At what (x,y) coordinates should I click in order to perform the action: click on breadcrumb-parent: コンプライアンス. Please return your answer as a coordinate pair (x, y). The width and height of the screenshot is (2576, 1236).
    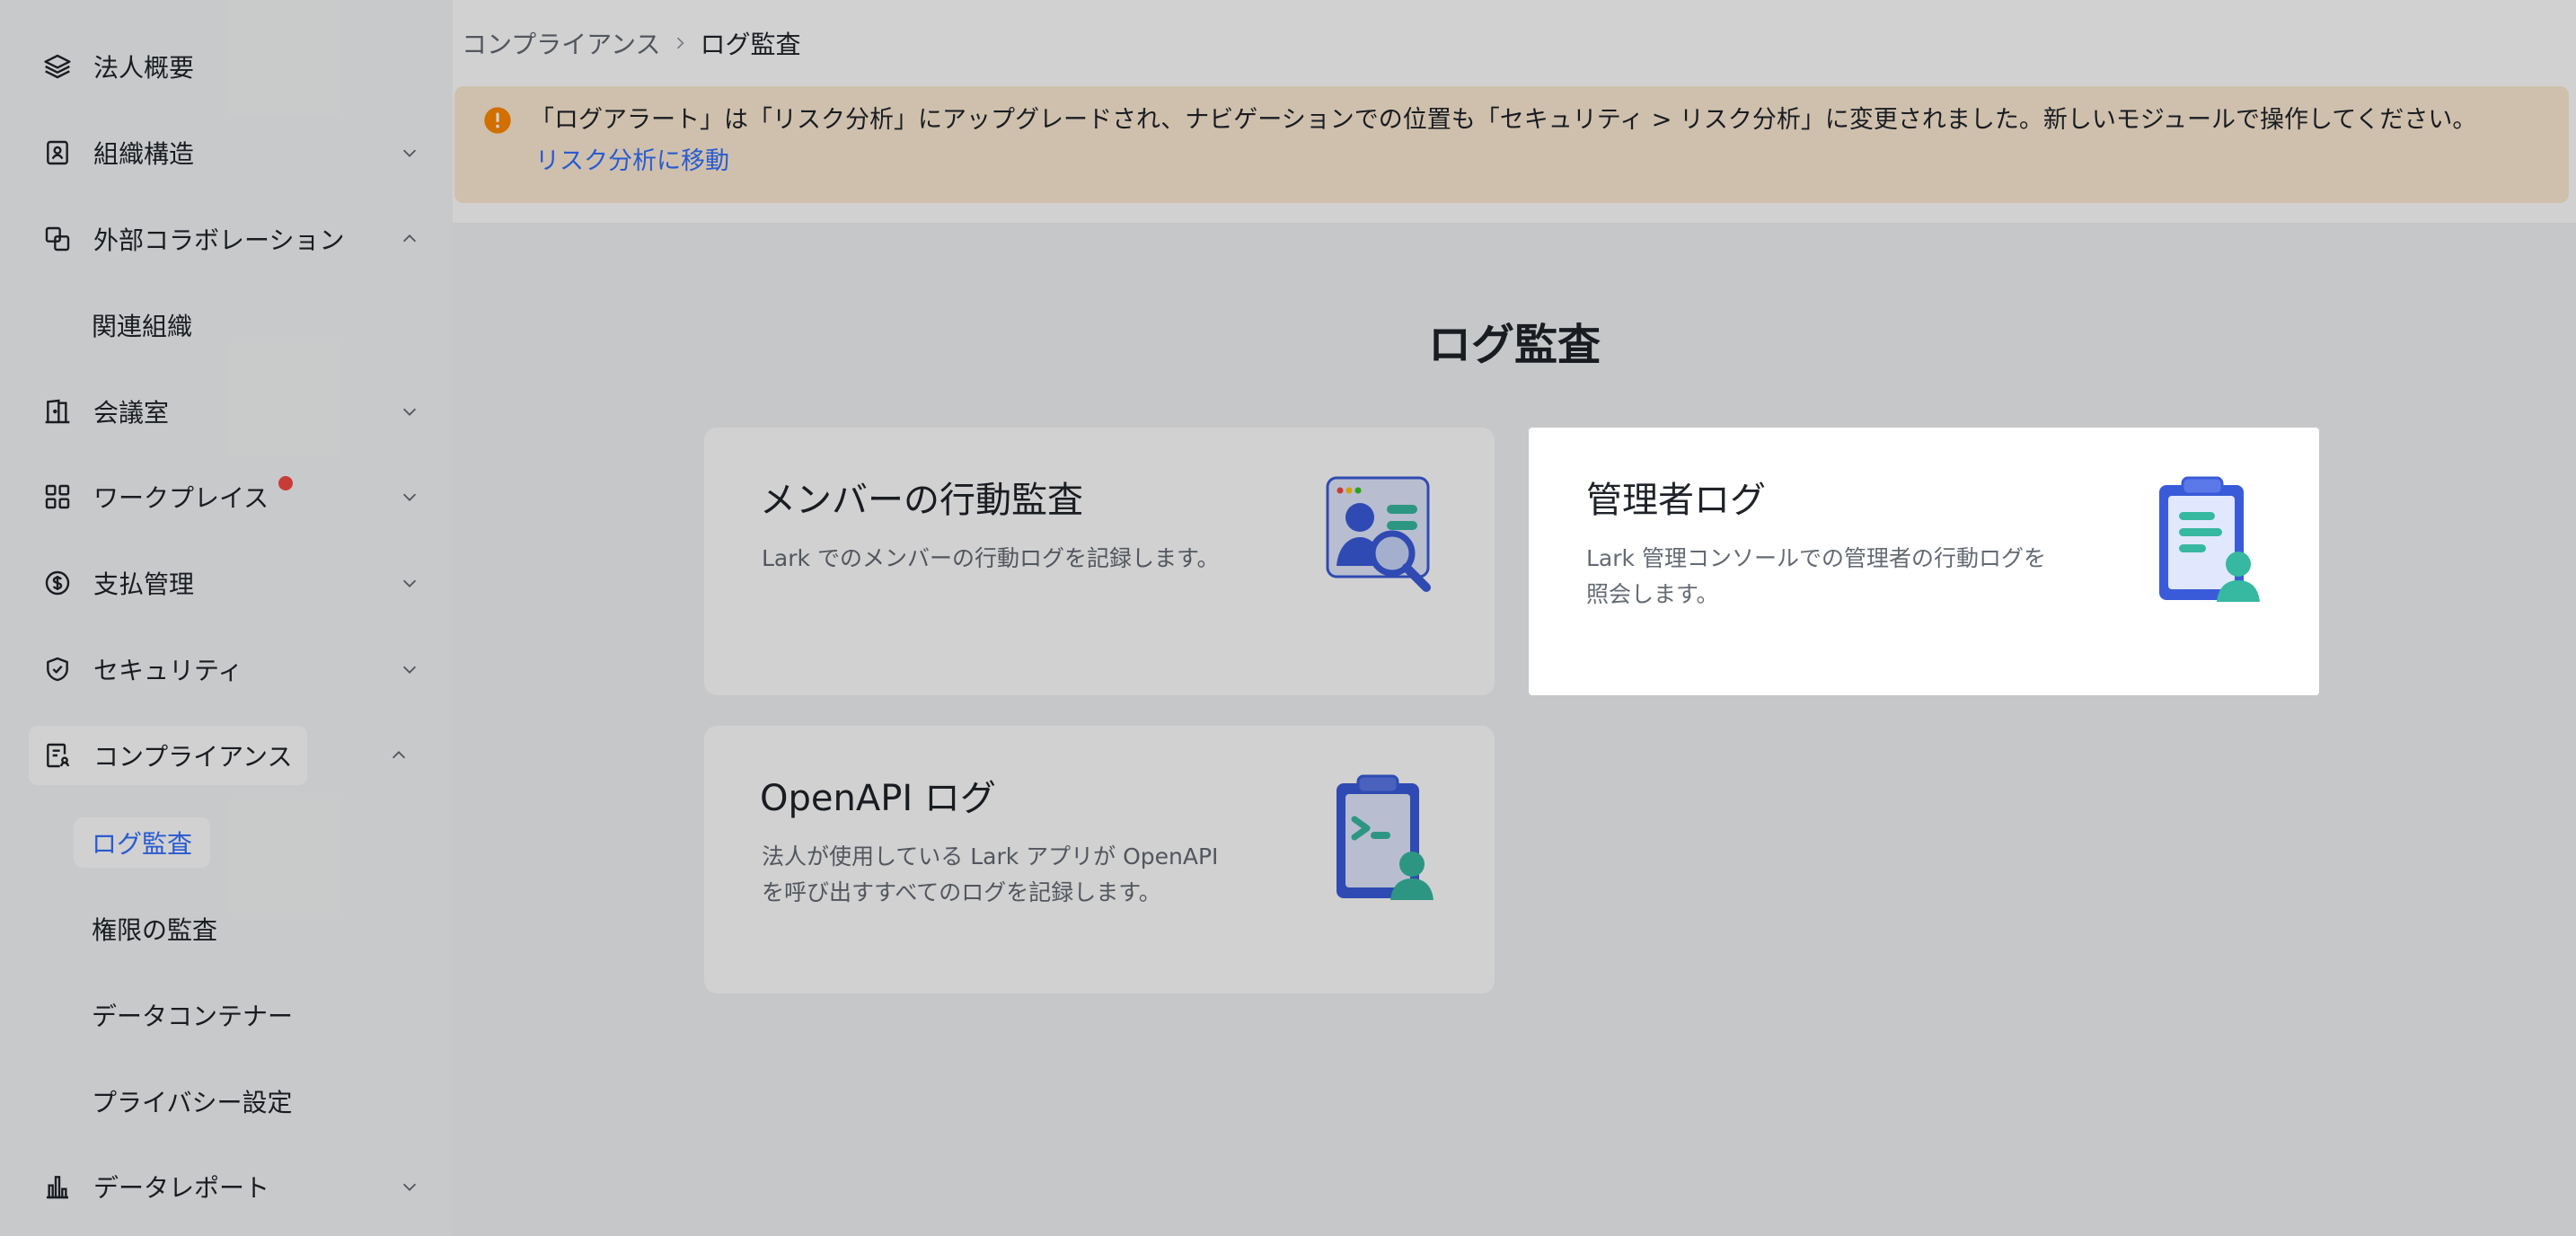
    Looking at the image, I should click on (561, 43).